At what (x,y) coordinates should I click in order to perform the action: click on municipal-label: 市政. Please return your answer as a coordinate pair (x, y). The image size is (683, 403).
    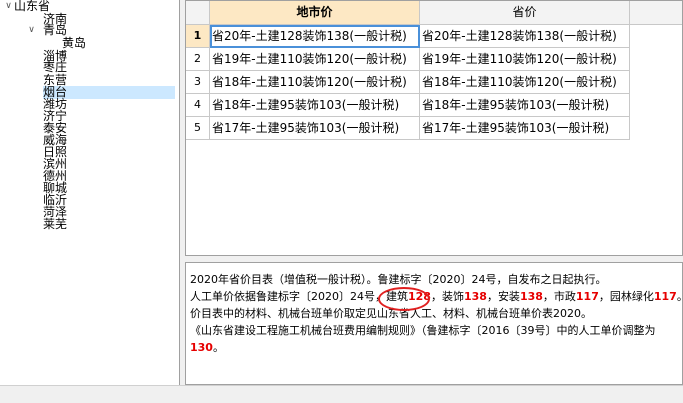
    Looking at the image, I should click on (564, 296).